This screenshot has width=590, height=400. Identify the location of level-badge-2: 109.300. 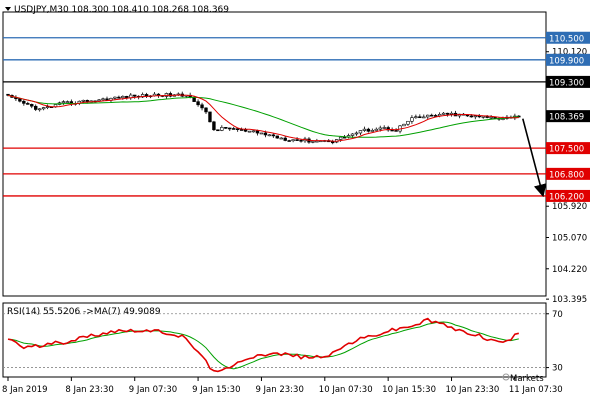
(566, 83).